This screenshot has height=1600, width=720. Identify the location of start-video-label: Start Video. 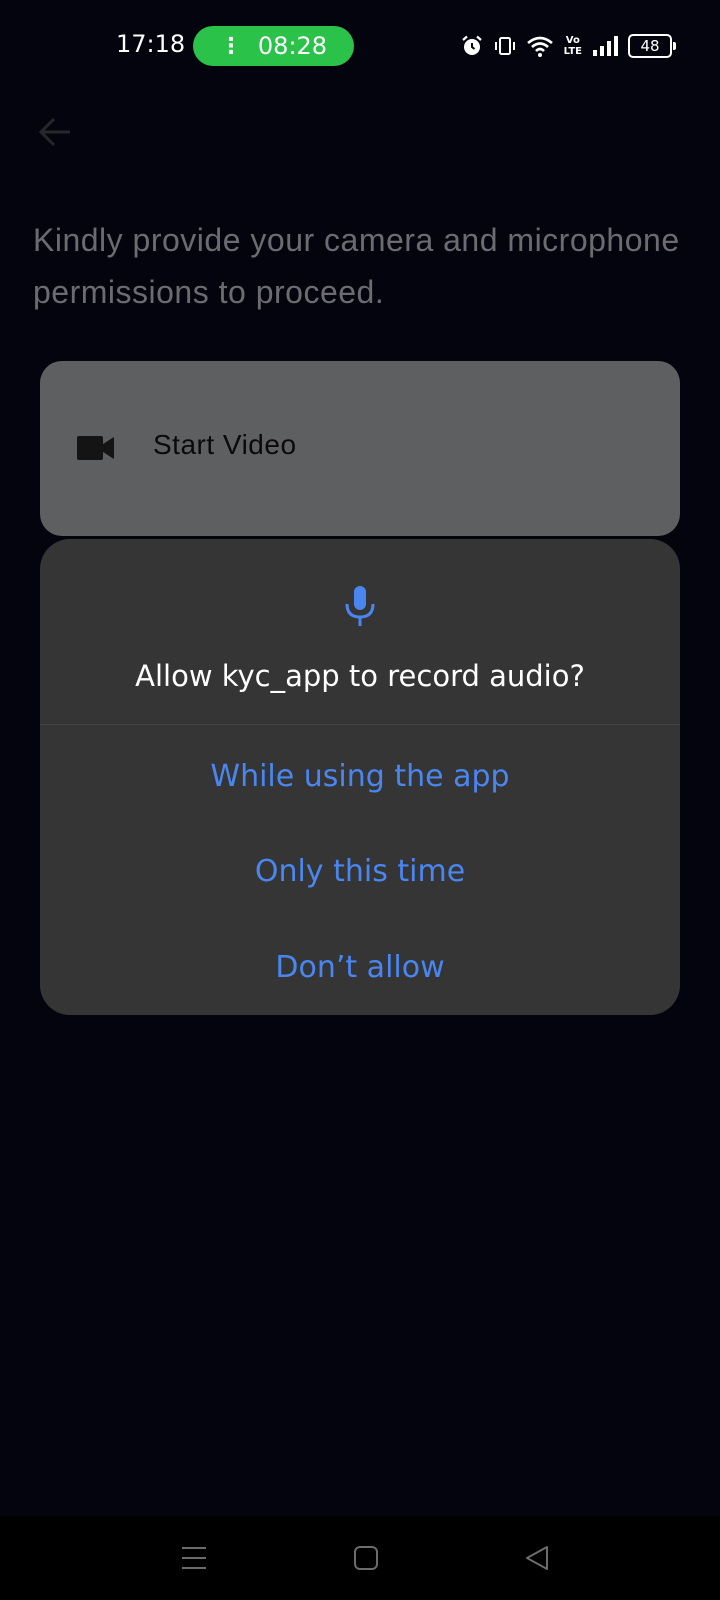
(225, 444).